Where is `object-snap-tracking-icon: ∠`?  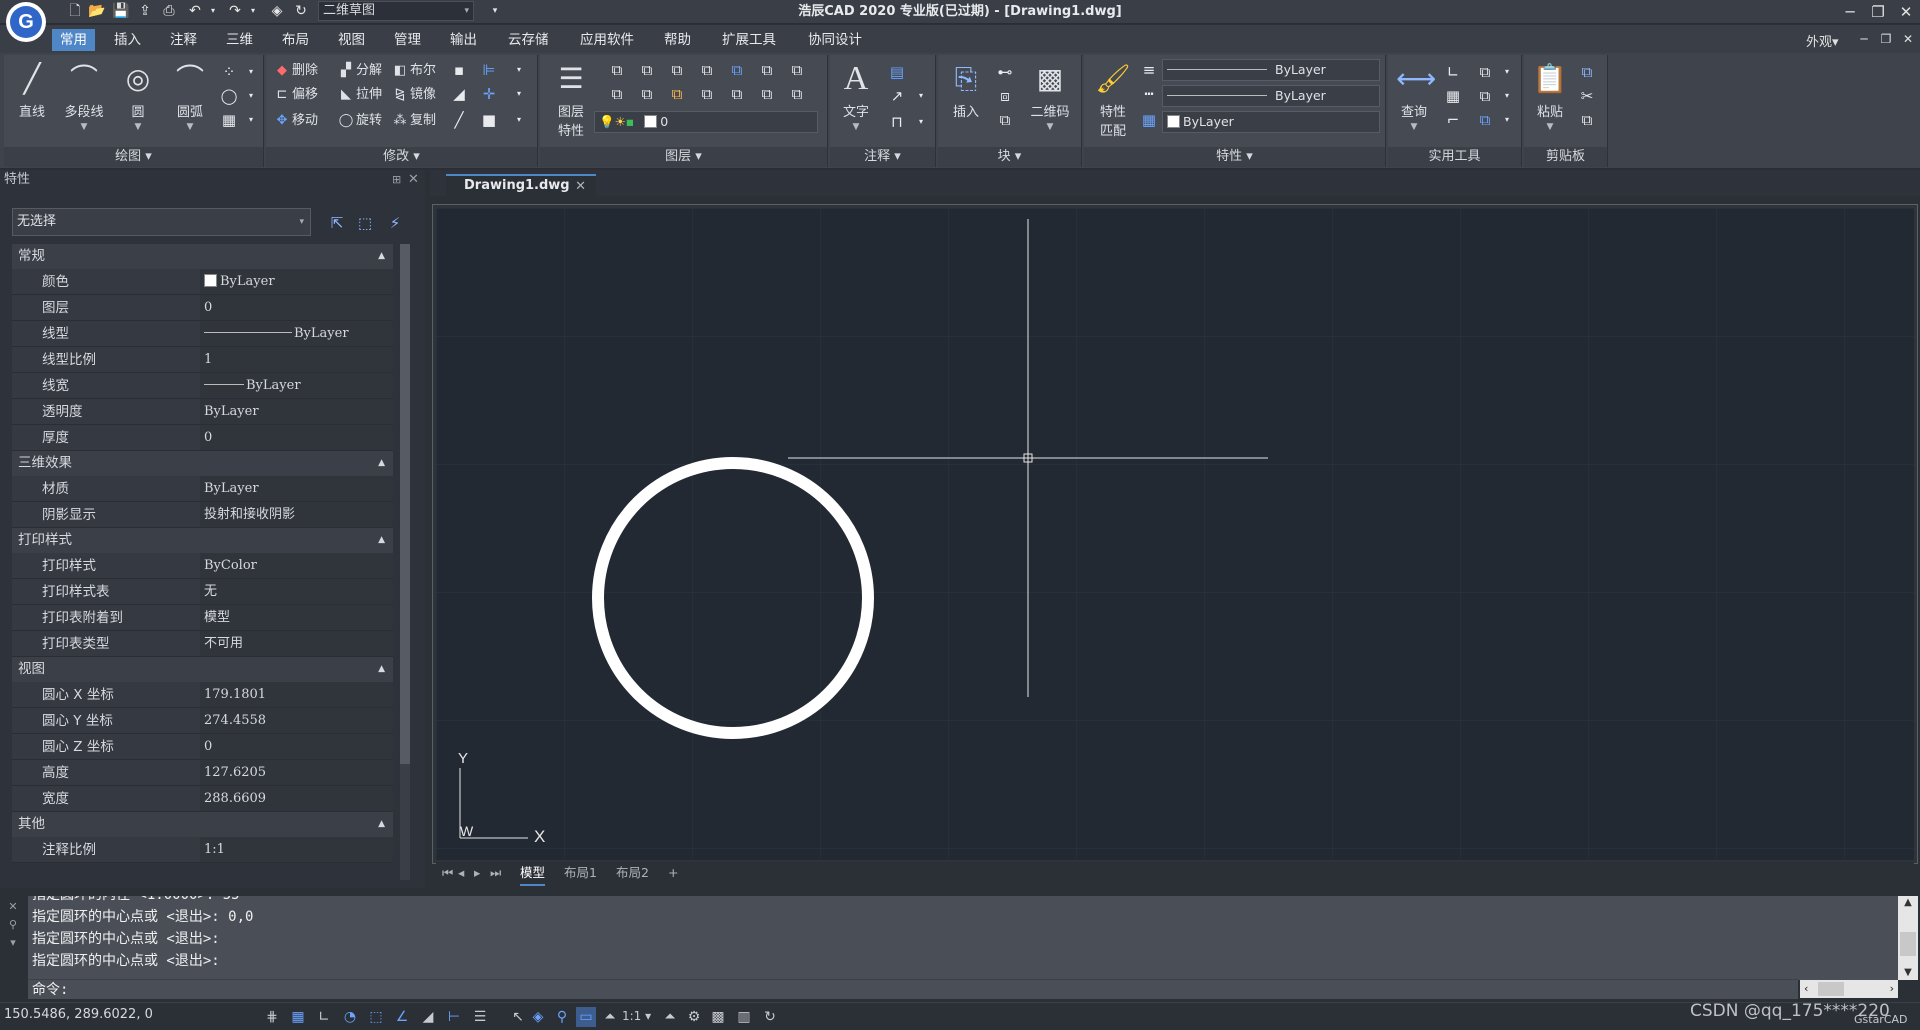 object-snap-tracking-icon: ∠ is located at coordinates (402, 1017).